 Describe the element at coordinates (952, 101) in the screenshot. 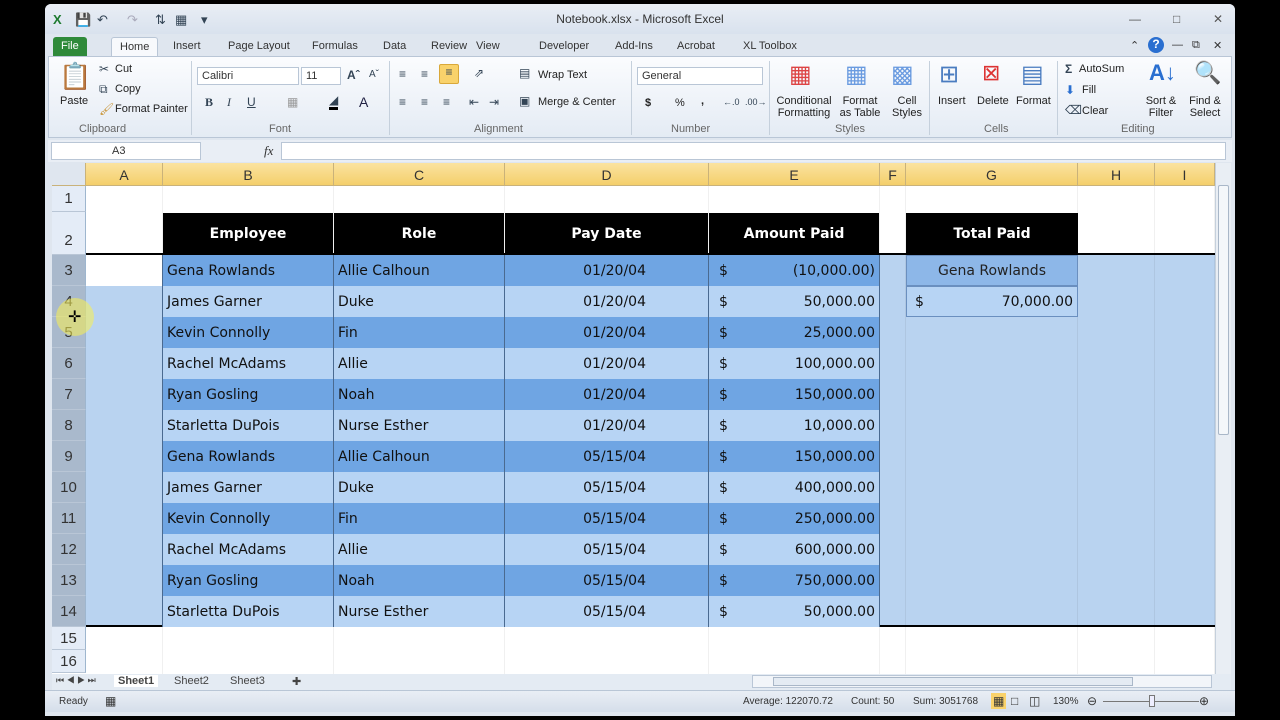

I see `insert-cells-button: Insert` at that location.